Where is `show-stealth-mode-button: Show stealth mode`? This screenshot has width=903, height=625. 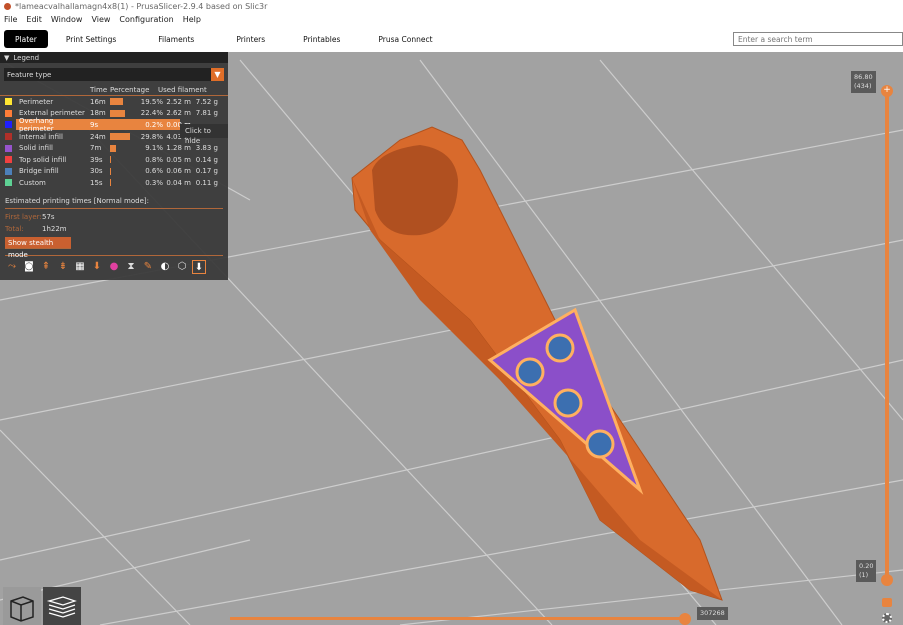
show-stealth-mode-button: Show stealth mode is located at coordinates (38, 247).